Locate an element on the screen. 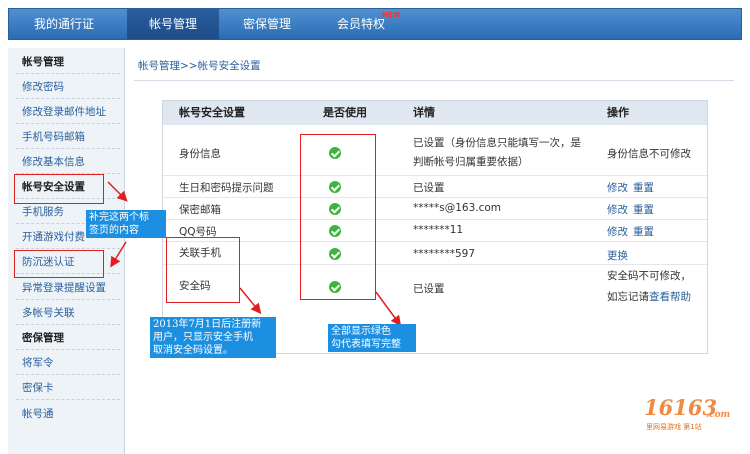  reset-birthday-link: 重置 is located at coordinates (643, 187).